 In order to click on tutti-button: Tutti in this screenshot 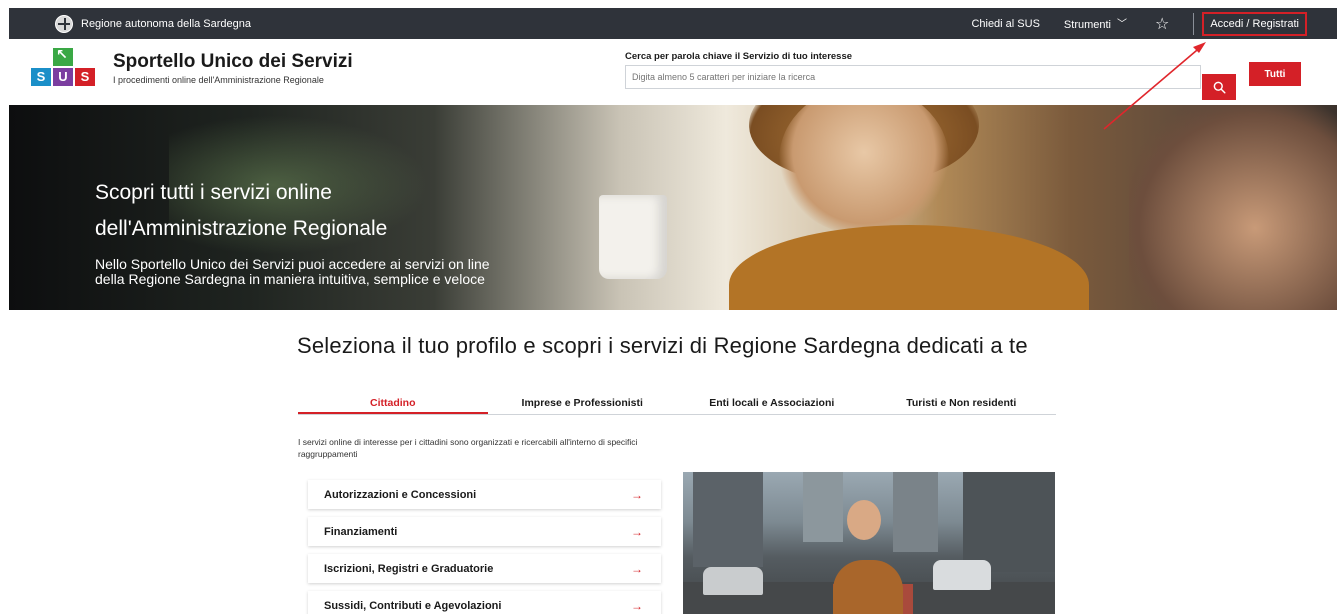, I will do `click(1275, 74)`.